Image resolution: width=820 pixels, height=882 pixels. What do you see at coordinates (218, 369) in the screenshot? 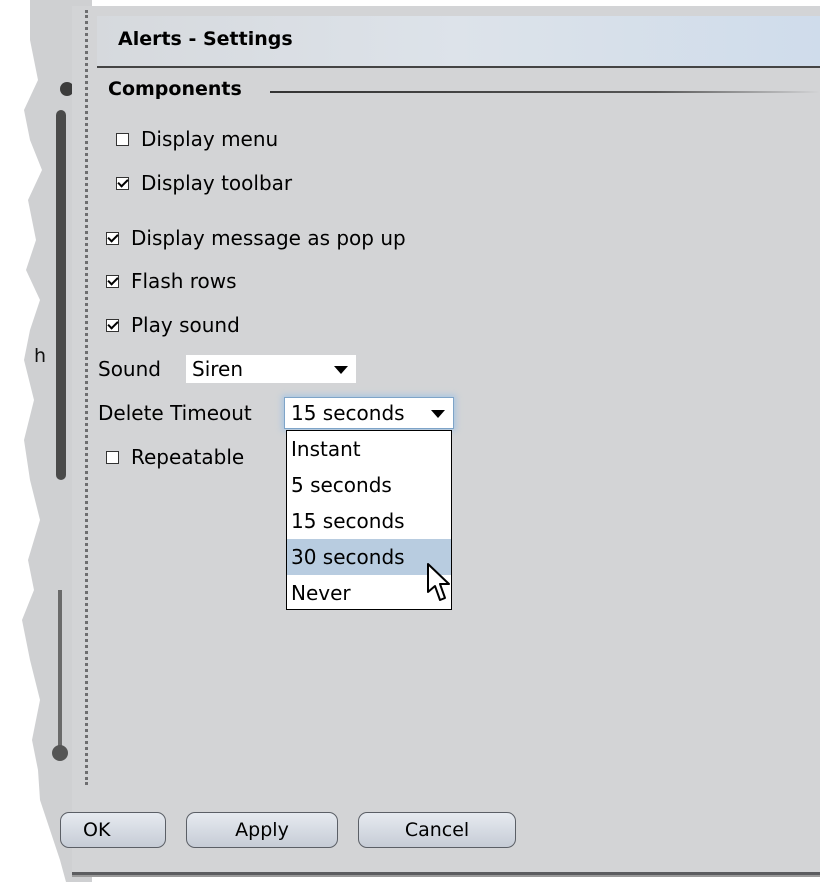
I see `sound-select-value: Siren` at bounding box center [218, 369].